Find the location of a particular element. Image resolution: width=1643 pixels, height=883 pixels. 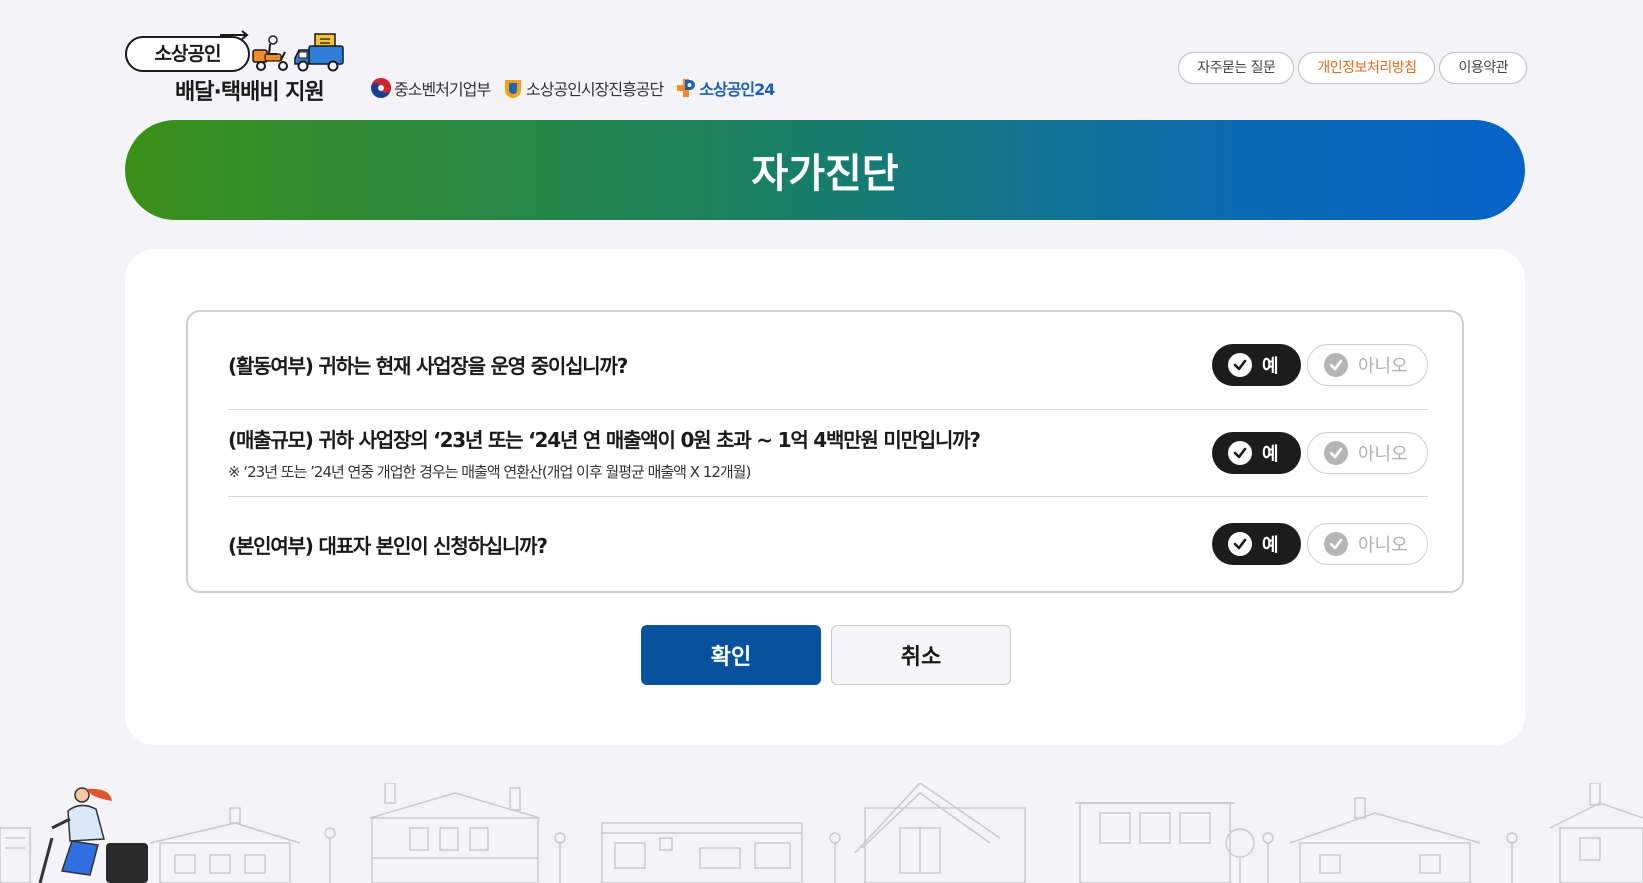

action-buttons: 확인 취소 is located at coordinates (826, 655).